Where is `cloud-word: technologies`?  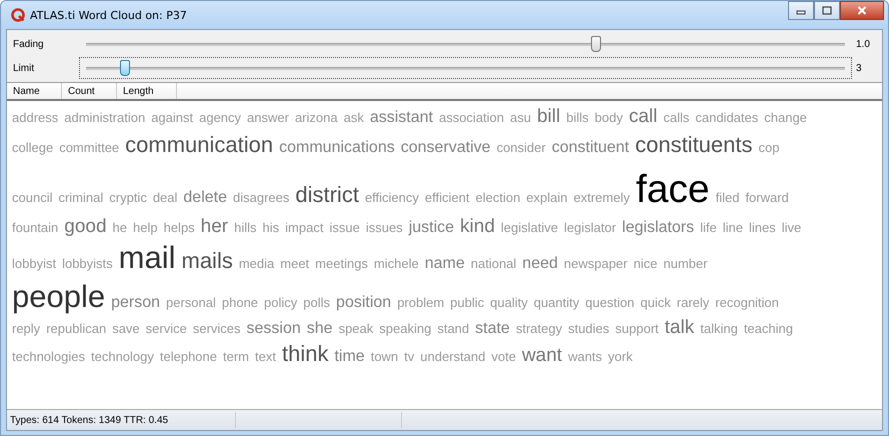 cloud-word: technologies is located at coordinates (48, 357).